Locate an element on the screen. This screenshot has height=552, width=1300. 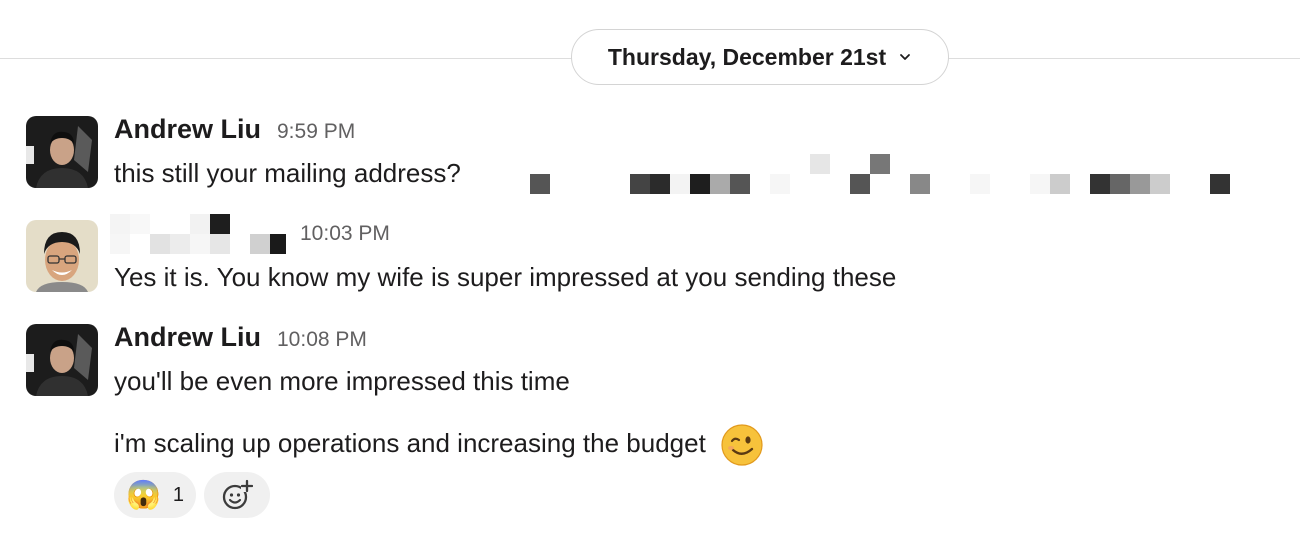
message-timestamp: 10:08 PM is located at coordinates (322, 340).